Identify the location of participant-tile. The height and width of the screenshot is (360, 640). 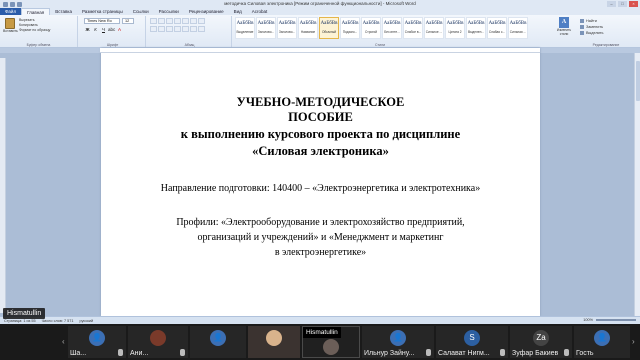
(274, 342).